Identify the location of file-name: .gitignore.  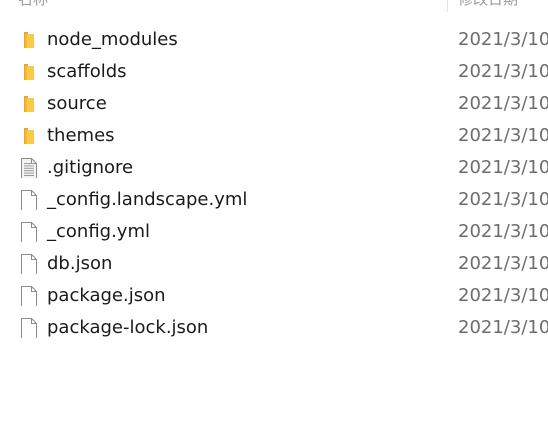
(90, 167).